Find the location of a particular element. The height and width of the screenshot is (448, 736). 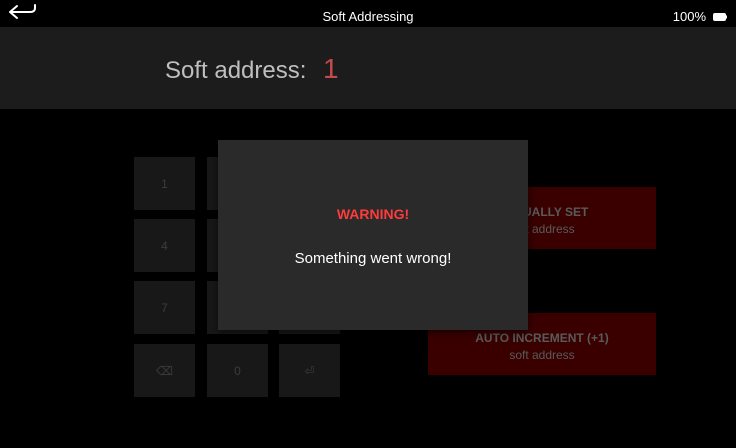

status-title: Soft Addressing is located at coordinates (368, 16).